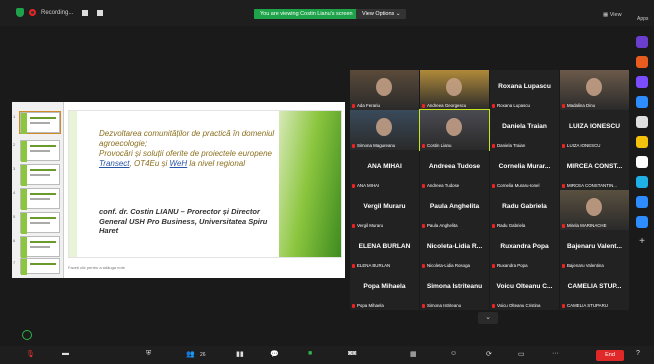  Describe the element at coordinates (454, 170) in the screenshot. I see `participant-tile: Andreea Tudose Andreea Tudose` at that location.